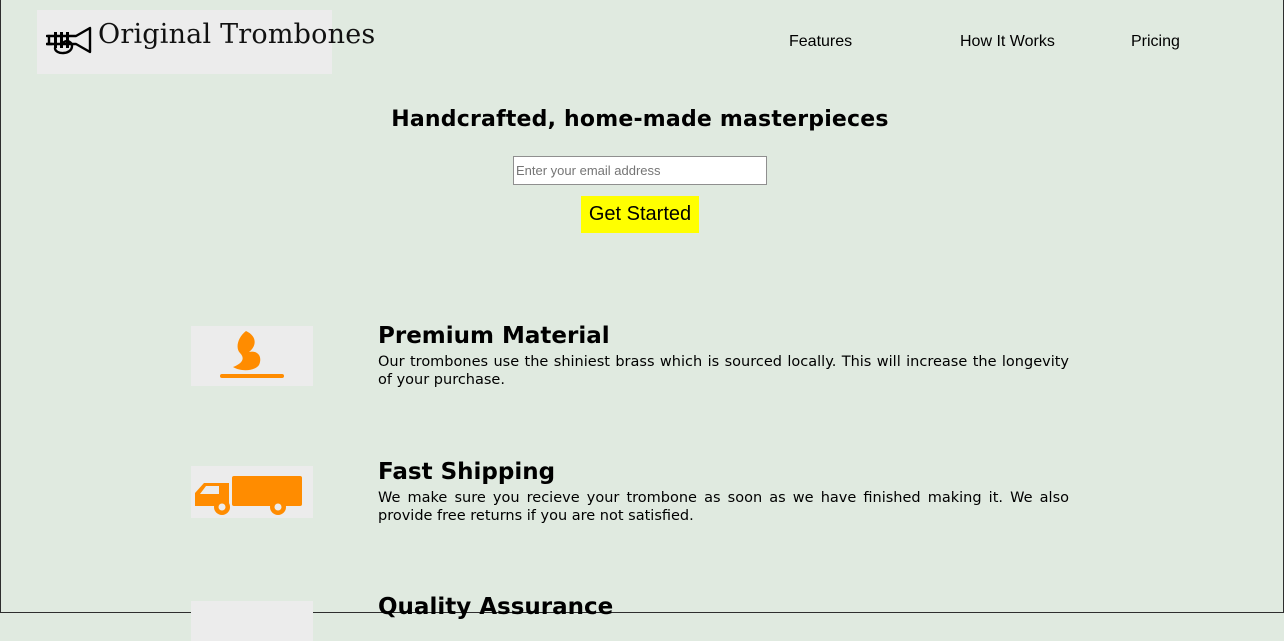  I want to click on feature-title: Quality Assurance, so click(496, 607).